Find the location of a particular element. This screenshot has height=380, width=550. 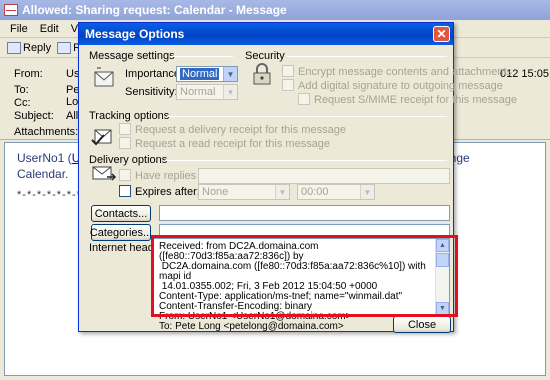

smime-label: Request S/MIME receipt for this message is located at coordinates (415, 100).